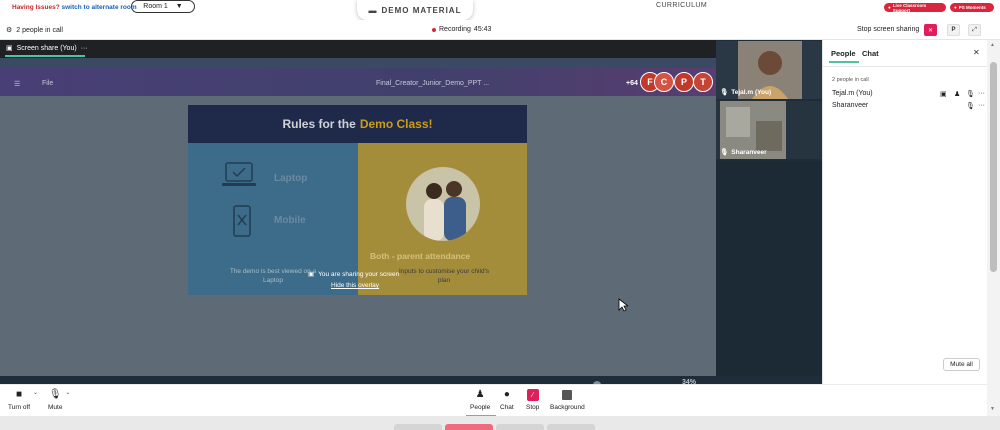 This screenshot has width=1000, height=430. I want to click on scroll-down-icon: ▼, so click(992, 409).